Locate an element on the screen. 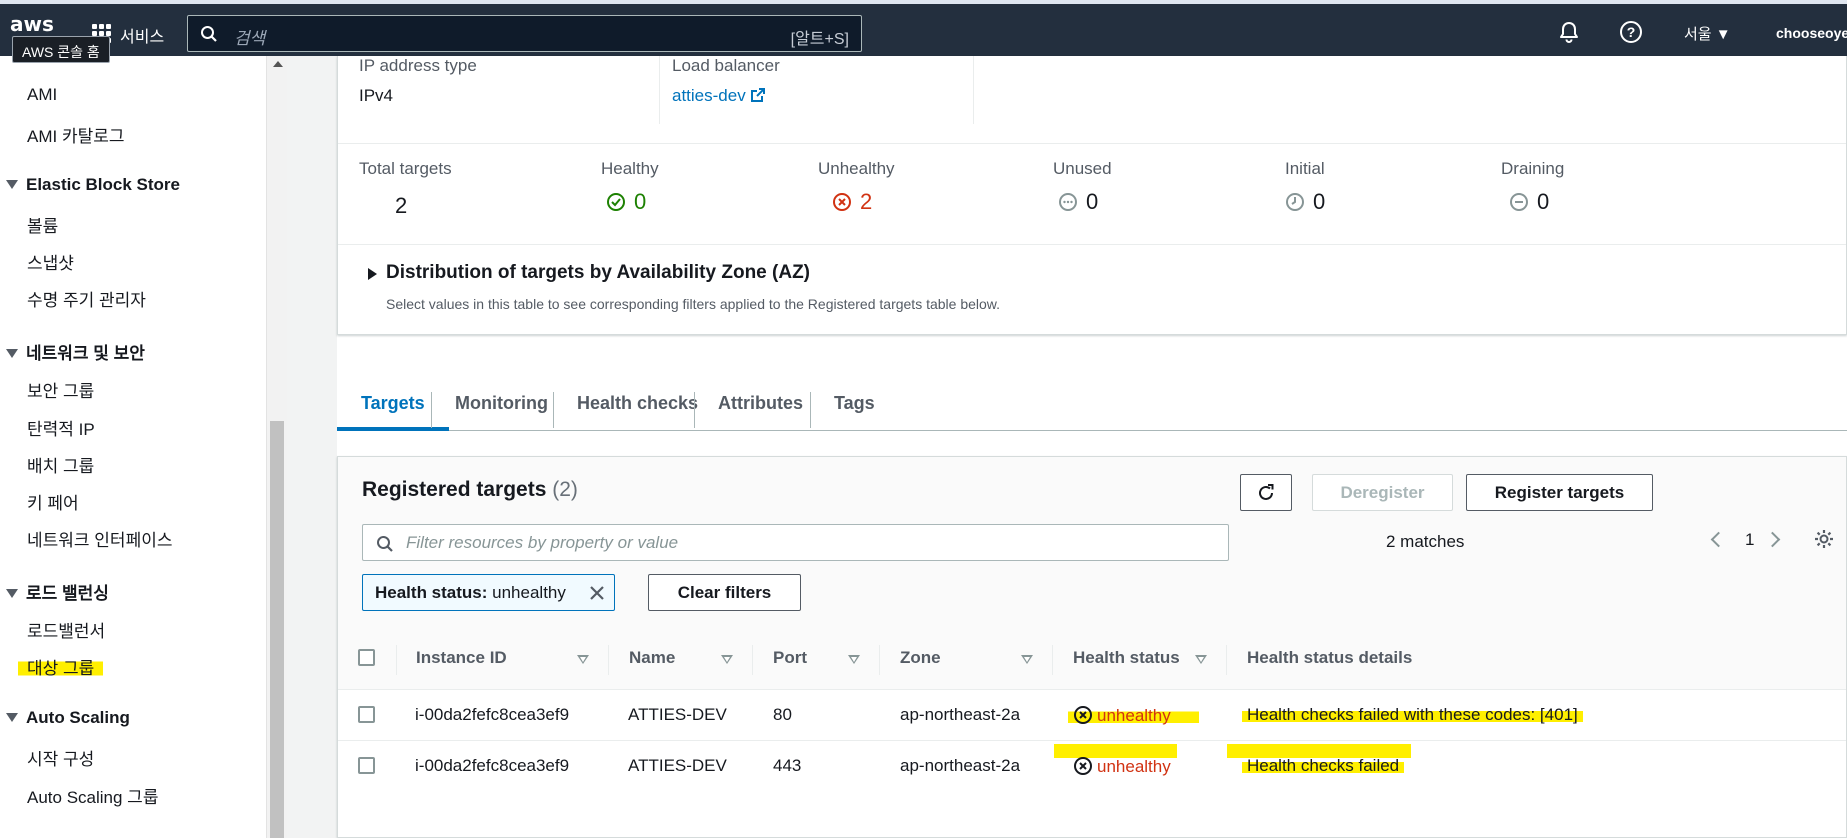  page-number: 1 is located at coordinates (1749, 540).